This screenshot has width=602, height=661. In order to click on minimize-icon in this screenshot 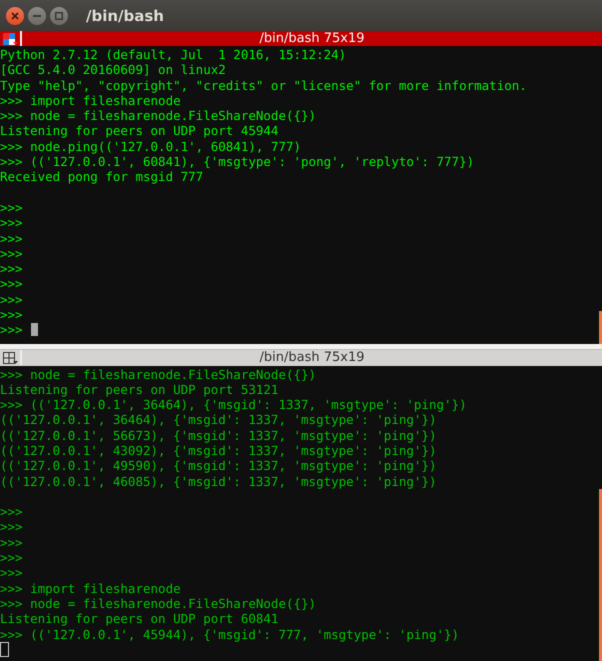, I will do `click(37, 15)`.